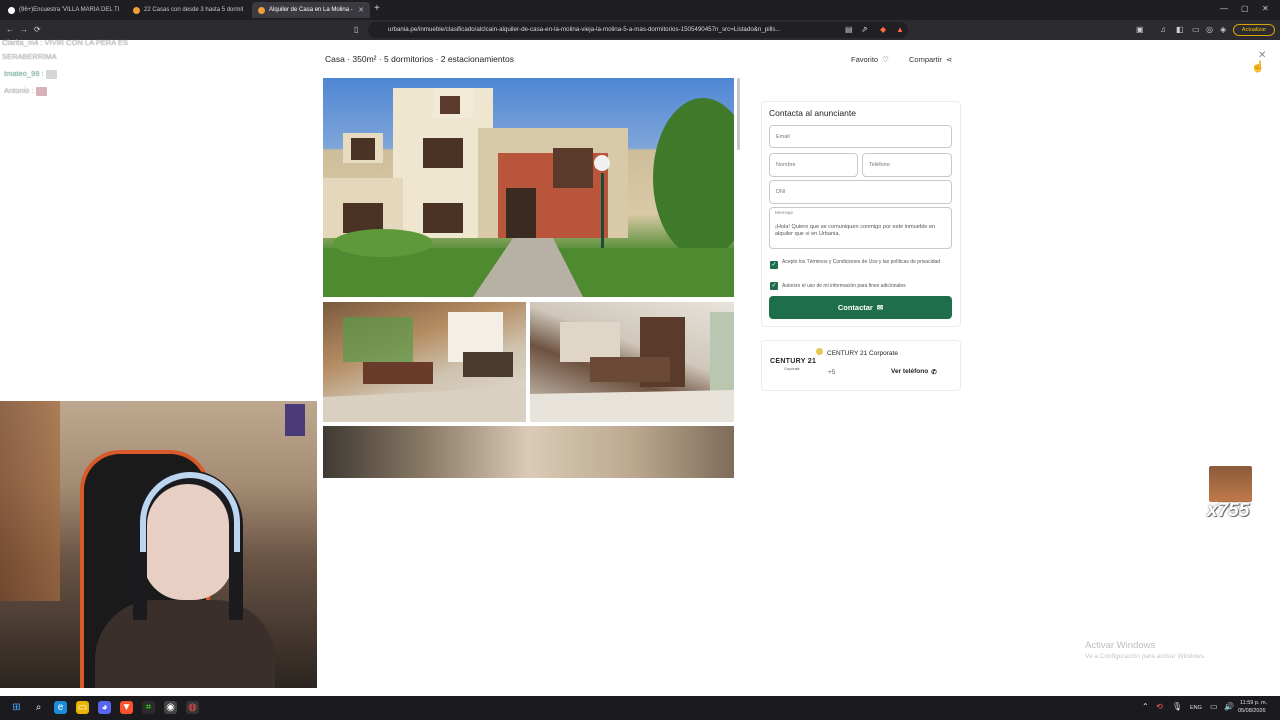 This screenshot has height=720, width=1280. I want to click on agent-logo-sub: Corporate, so click(792, 369).